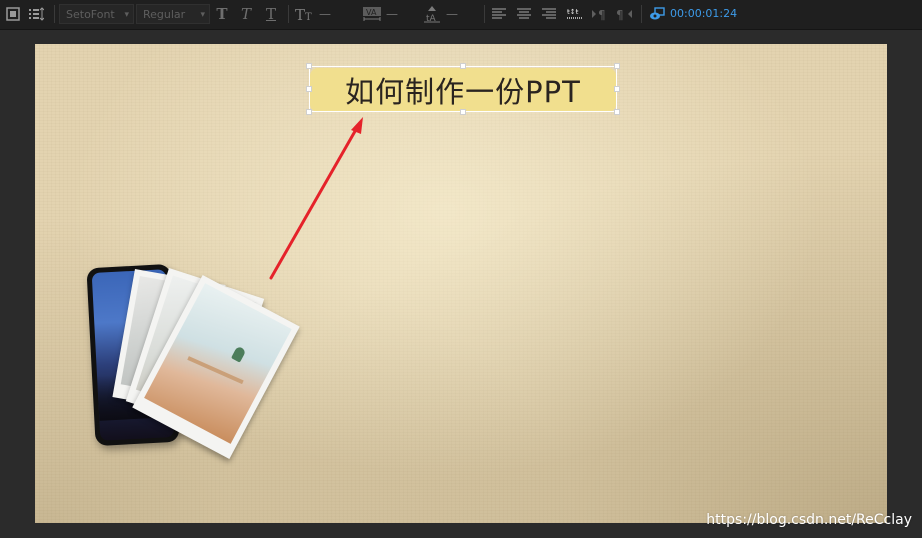 This screenshot has width=922, height=538. I want to click on font-style-select: Regular ▾, so click(173, 14).